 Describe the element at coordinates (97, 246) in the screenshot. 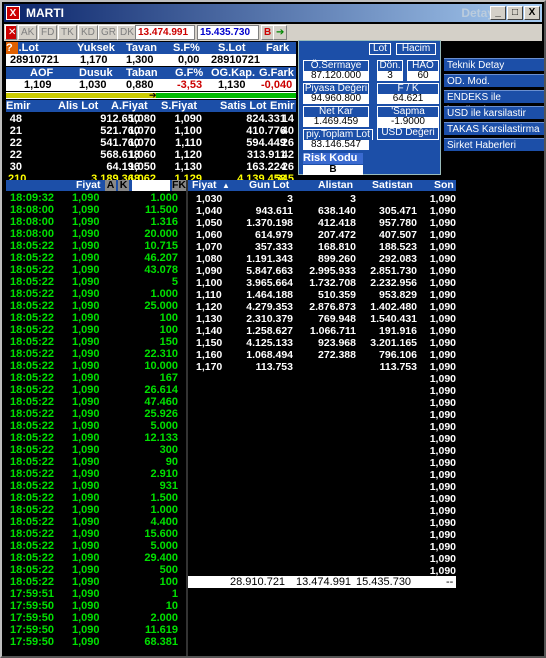

I see `trade-row: 18:05:22 1,090 10.715` at that location.